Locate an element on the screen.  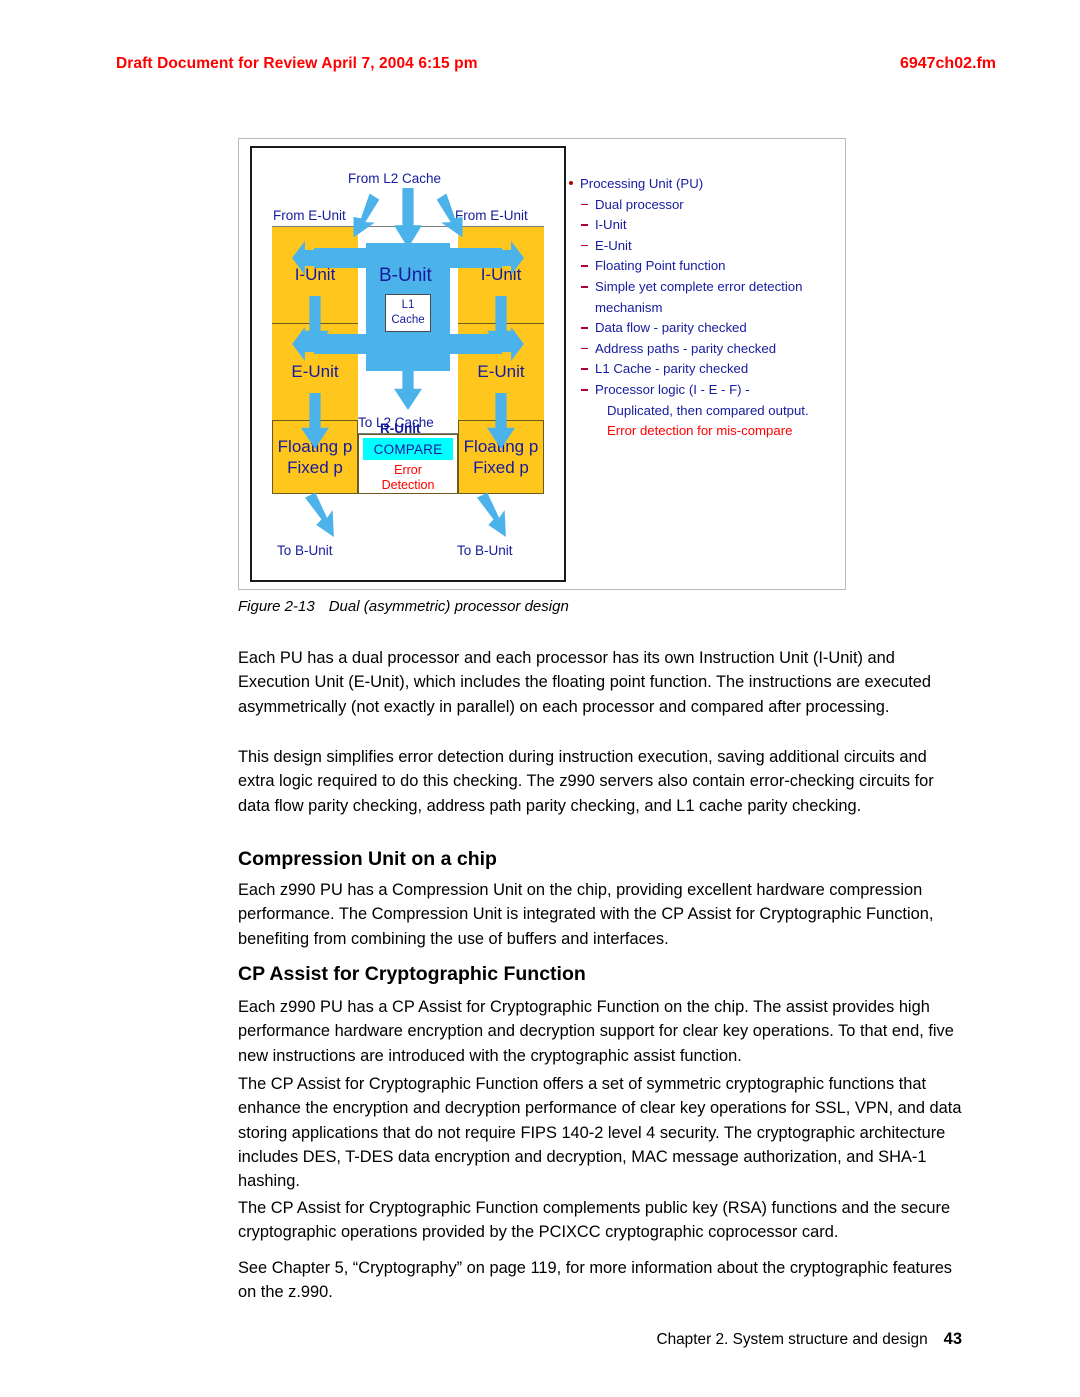
r-unit-label: R-Unit is located at coordinates (400, 428).